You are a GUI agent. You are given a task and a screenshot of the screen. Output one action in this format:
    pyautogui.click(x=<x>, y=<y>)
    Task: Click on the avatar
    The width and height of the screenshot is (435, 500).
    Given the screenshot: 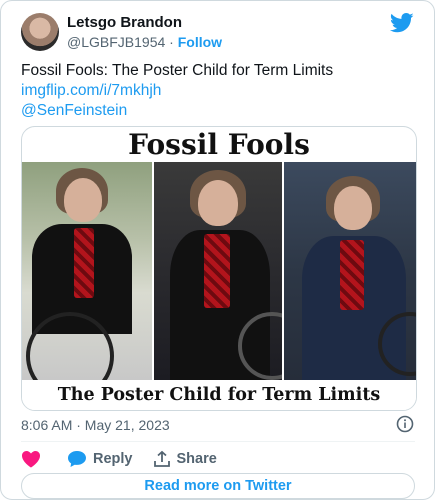 What is the action you would take?
    pyautogui.click(x=40, y=32)
    